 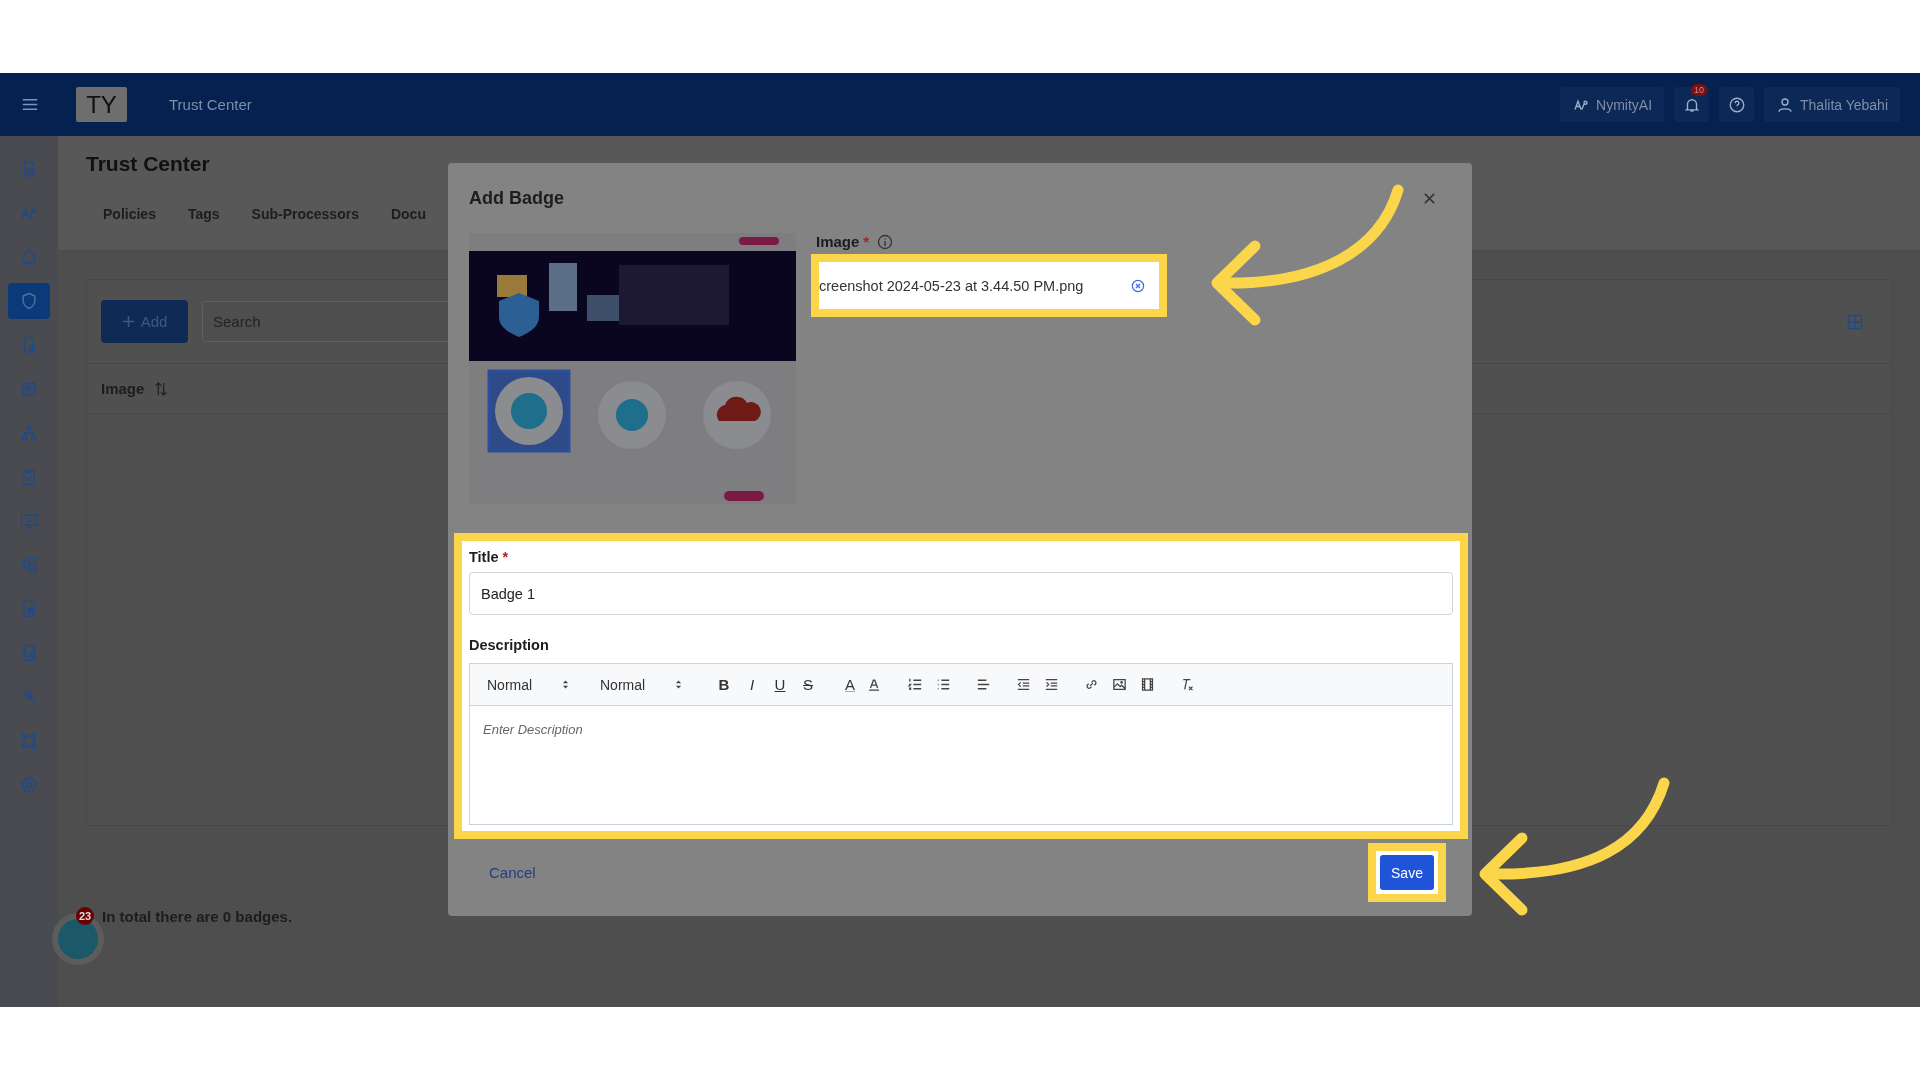 I want to click on settings-icon, so click(x=29, y=785).